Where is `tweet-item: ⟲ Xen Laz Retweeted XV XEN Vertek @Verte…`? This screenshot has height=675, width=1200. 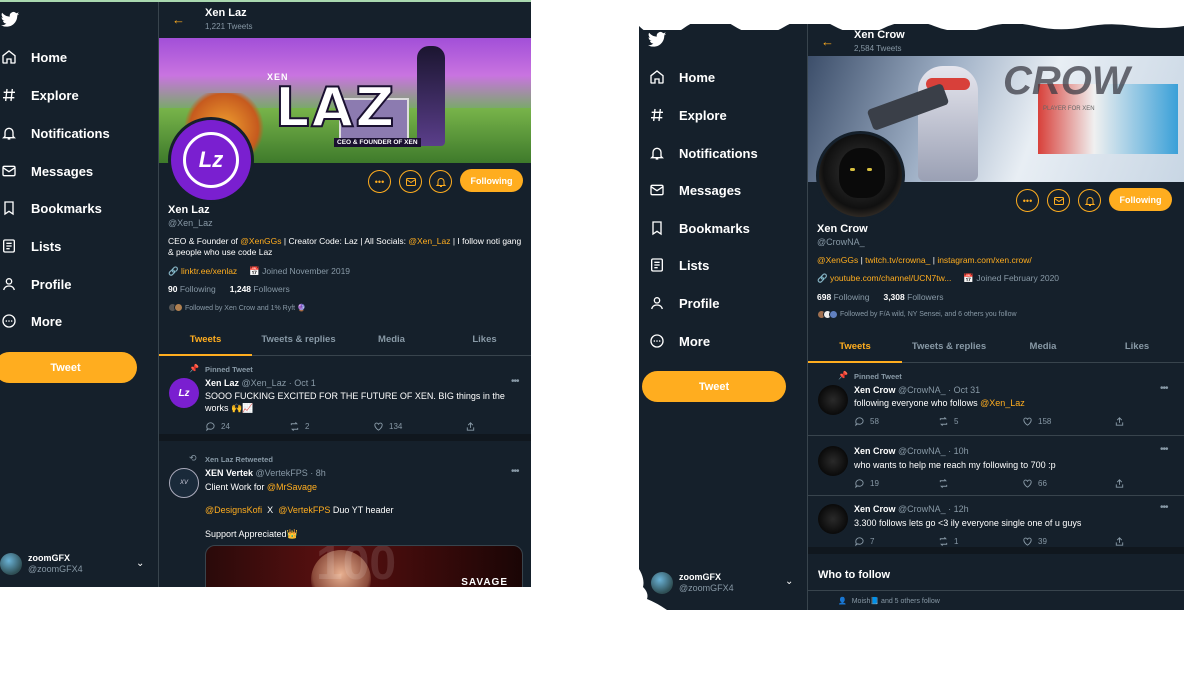 tweet-item: ⟲ Xen Laz Retweeted XV XEN Vertek @Verte… is located at coordinates (345, 517).